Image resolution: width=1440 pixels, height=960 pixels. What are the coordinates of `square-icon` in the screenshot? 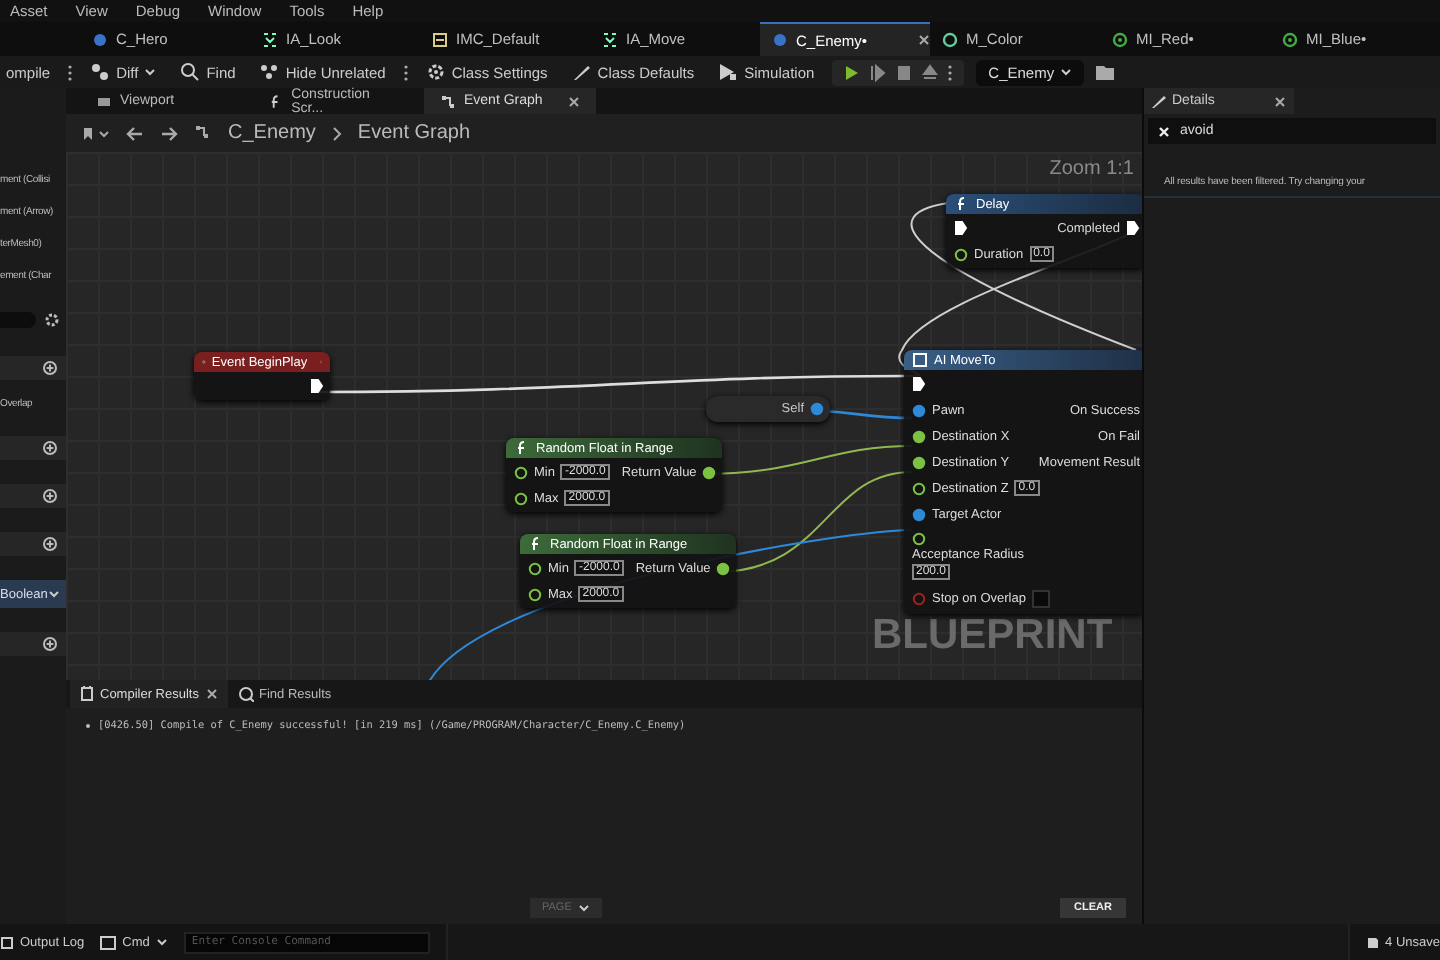 It's located at (920, 360).